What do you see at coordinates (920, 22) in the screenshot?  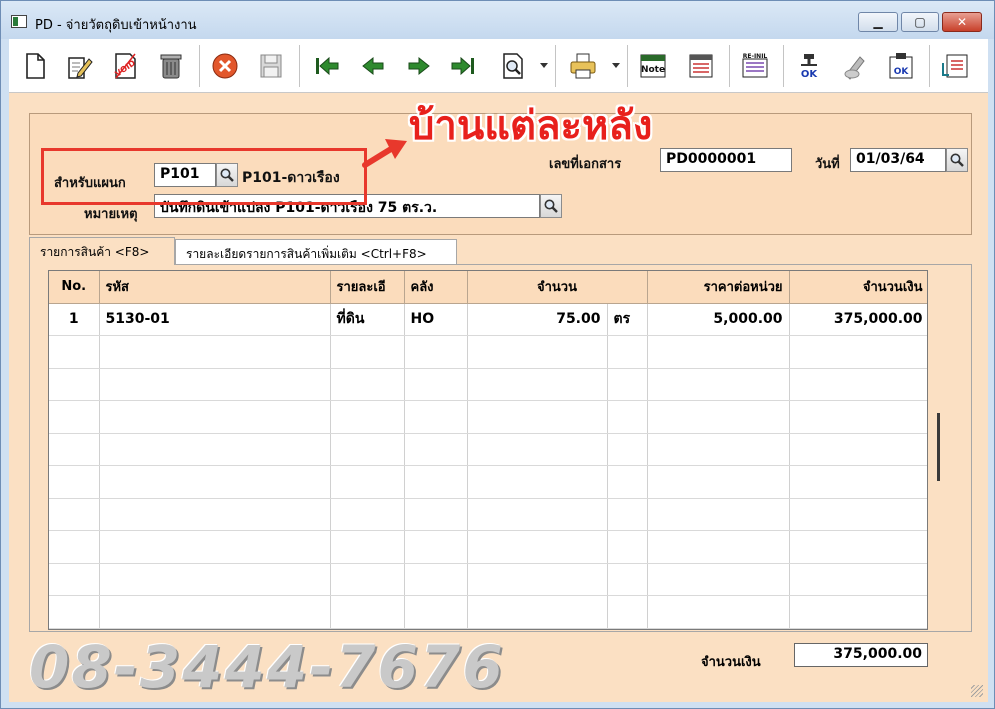 I see `maximize-button: ▢` at bounding box center [920, 22].